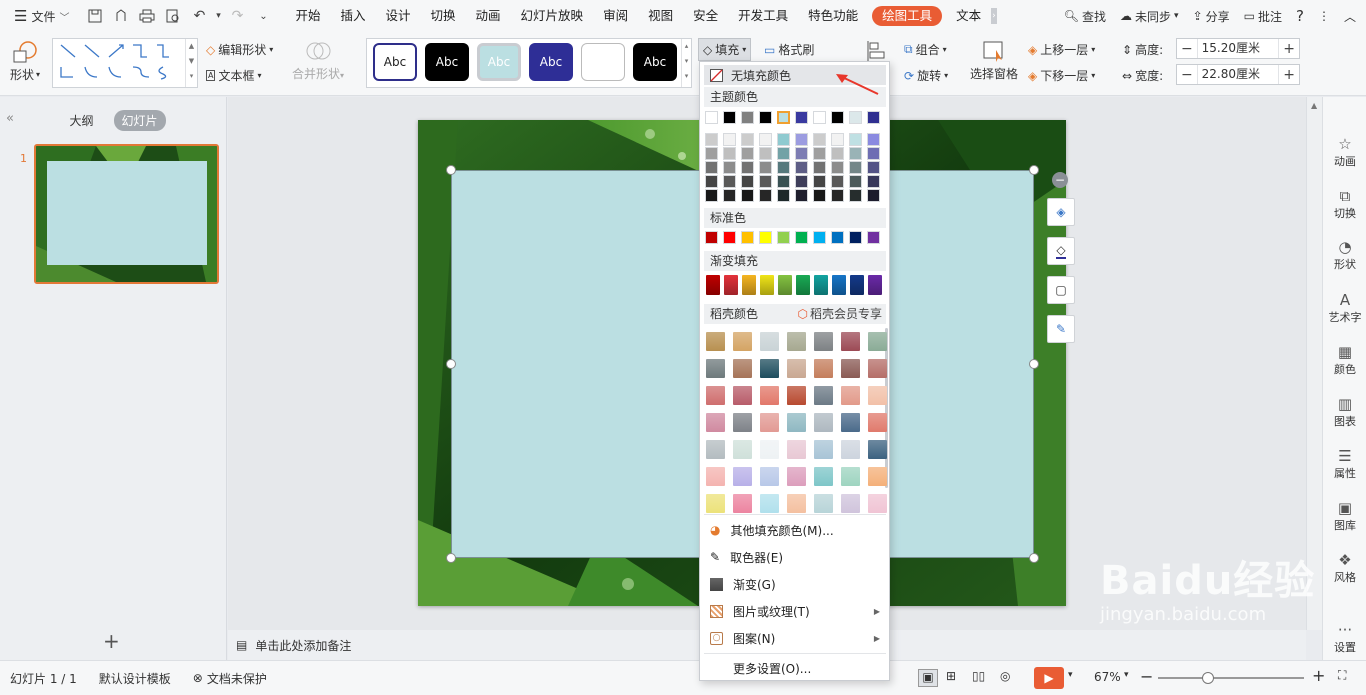 This screenshot has height=695, width=1366. I want to click on resize-handle-ne, so click(1034, 170).